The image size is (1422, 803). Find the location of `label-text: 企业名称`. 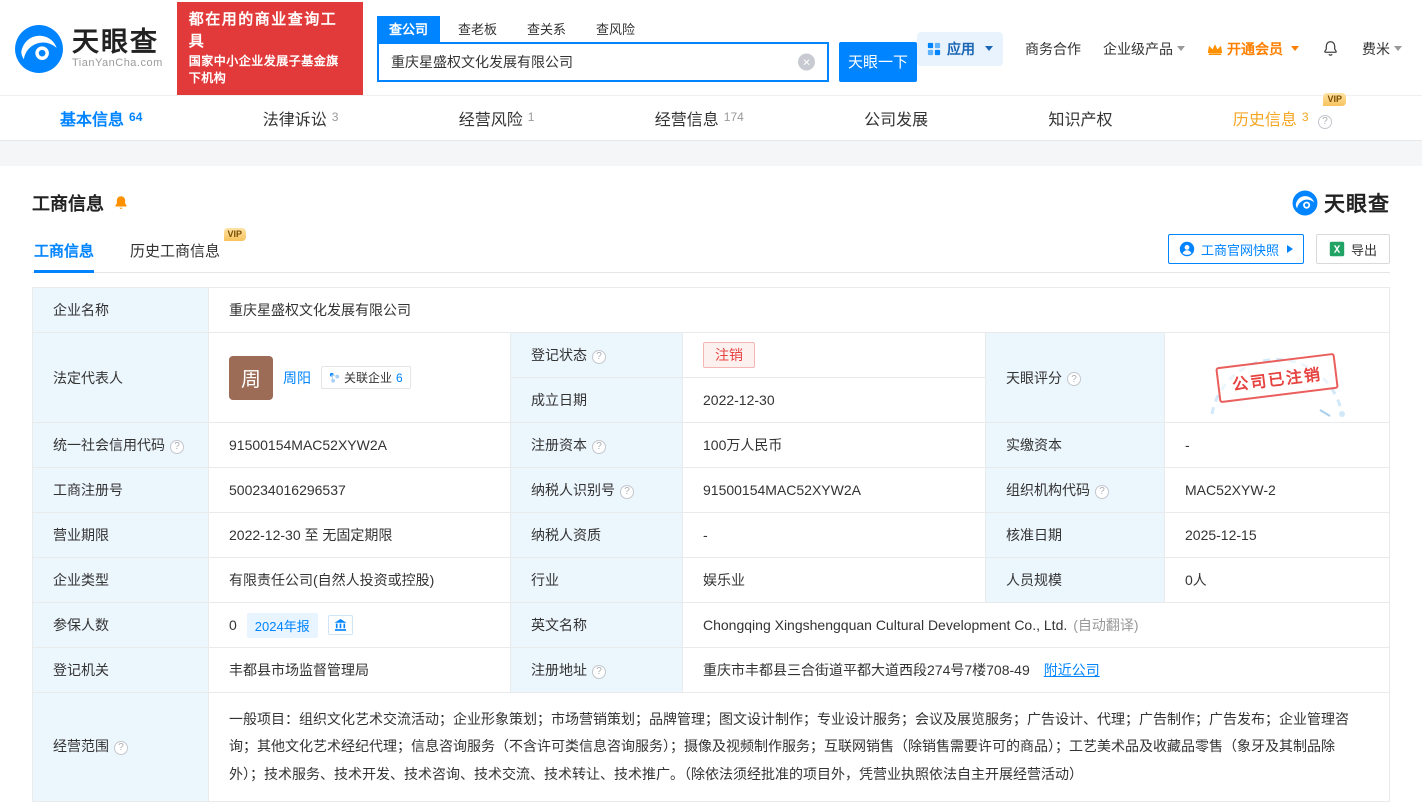

label-text: 企业名称 is located at coordinates (81, 310).